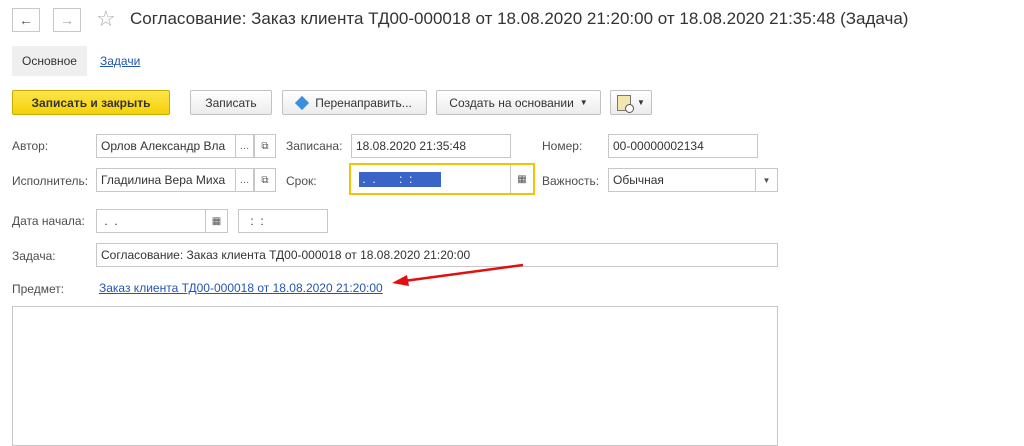 Image resolution: width=1024 pixels, height=446 pixels. Describe the element at coordinates (34, 256) in the screenshot. I see `task-label: Задача:` at that location.